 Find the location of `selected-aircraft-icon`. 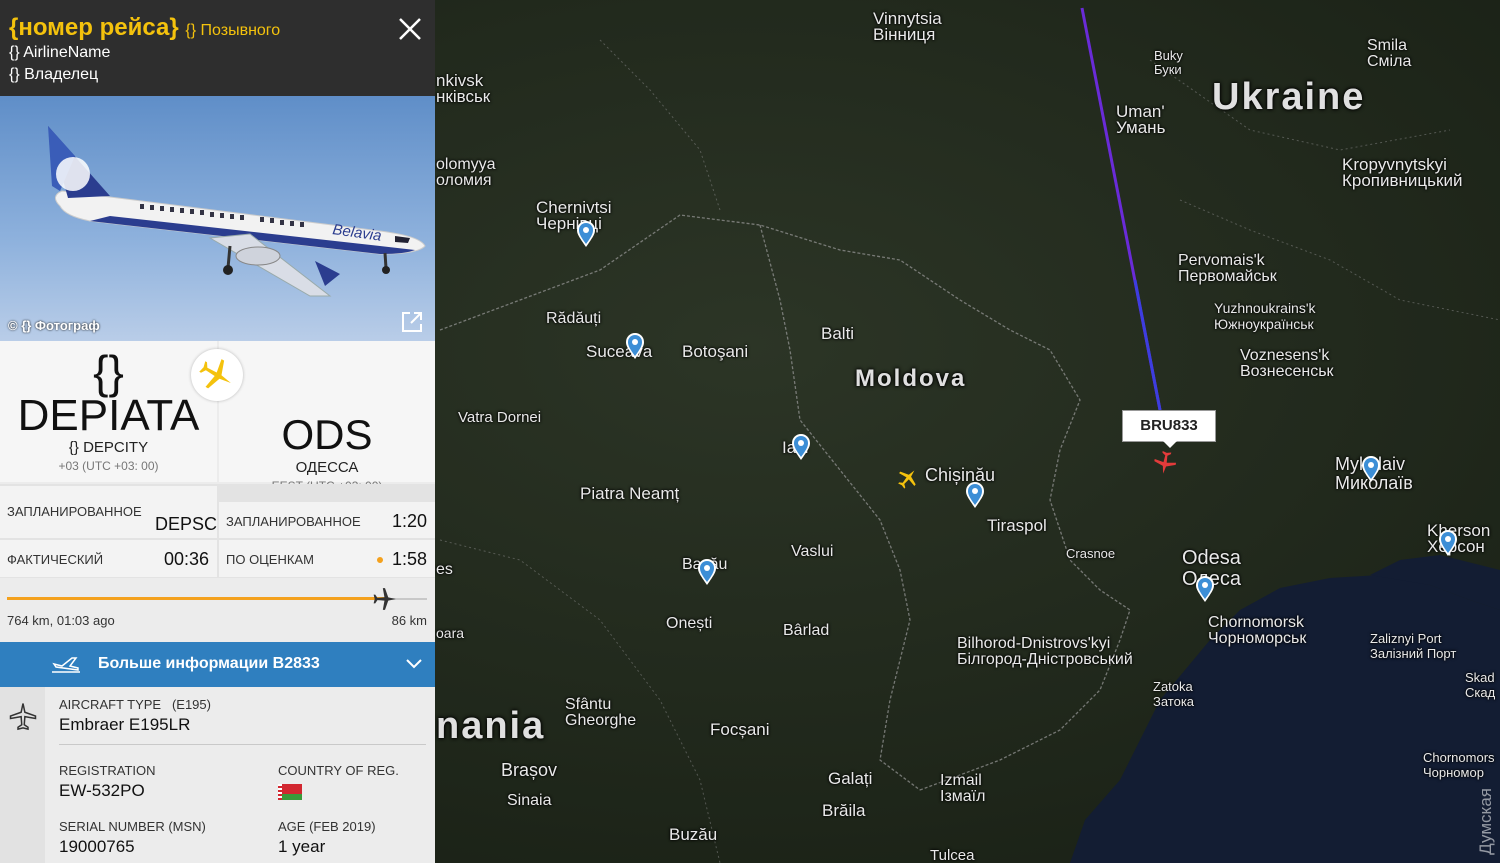

selected-aircraft-icon is located at coordinates (1165, 463).